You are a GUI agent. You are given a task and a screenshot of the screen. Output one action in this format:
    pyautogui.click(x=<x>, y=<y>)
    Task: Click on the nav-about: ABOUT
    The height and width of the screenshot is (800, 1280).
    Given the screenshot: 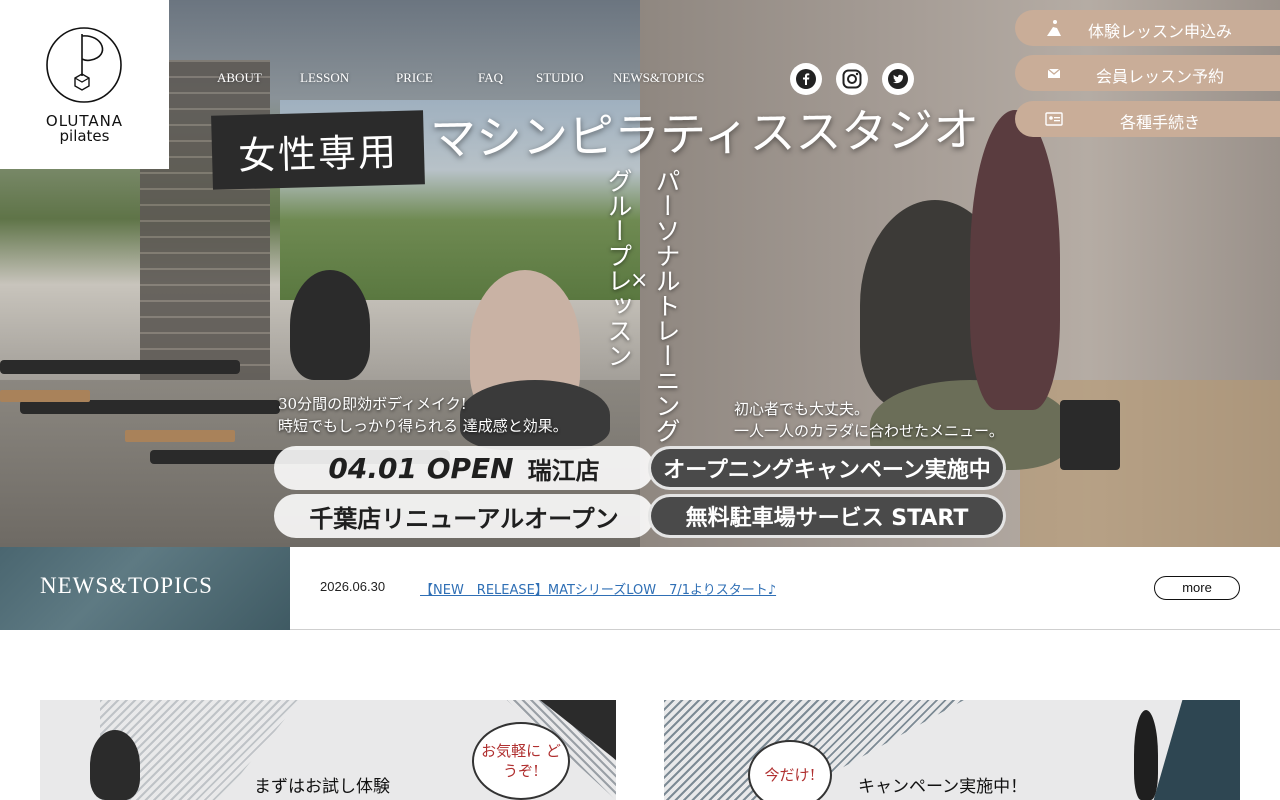 What is the action you would take?
    pyautogui.click(x=239, y=78)
    